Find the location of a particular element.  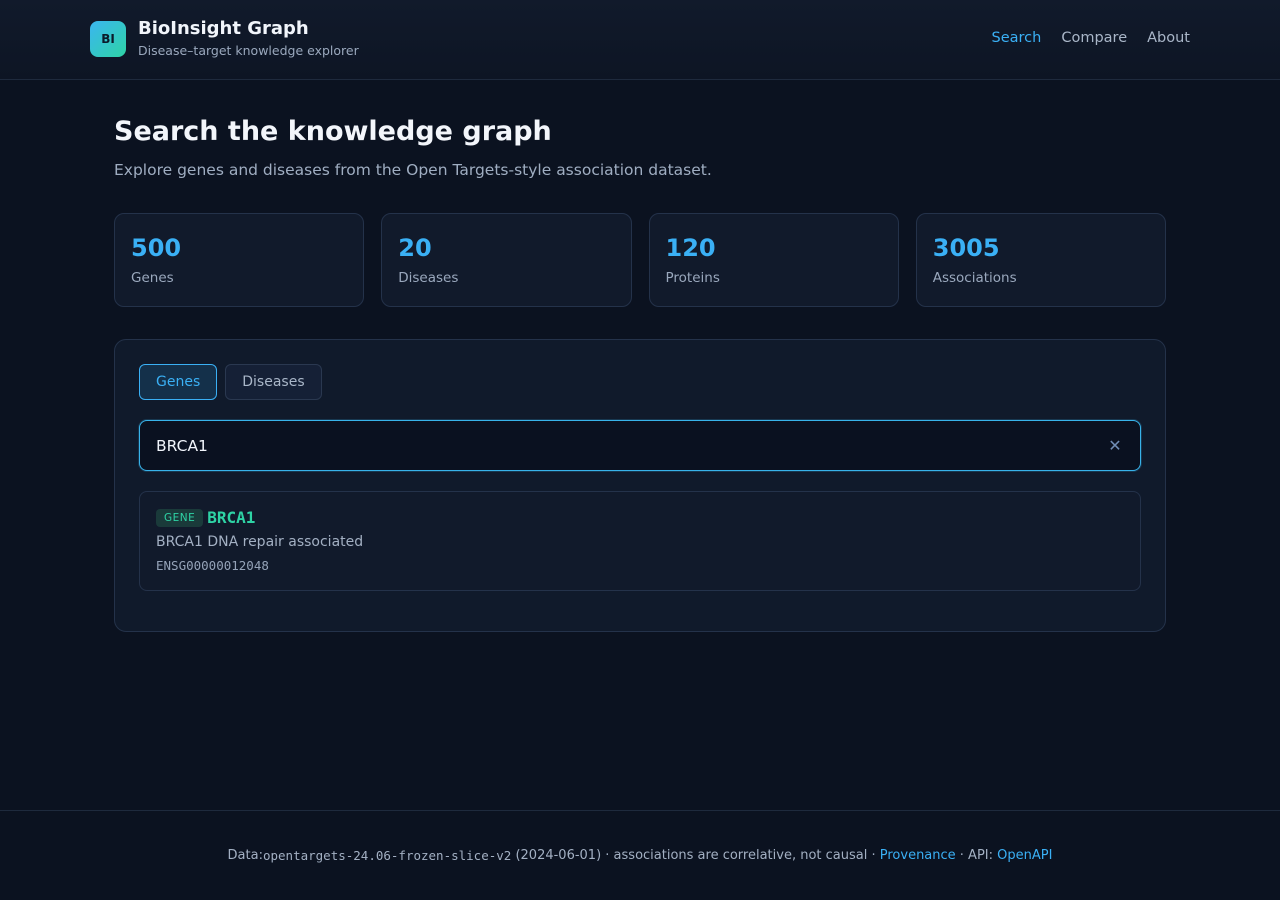

stat-card-associations: 3005 Associations is located at coordinates (1040, 260).